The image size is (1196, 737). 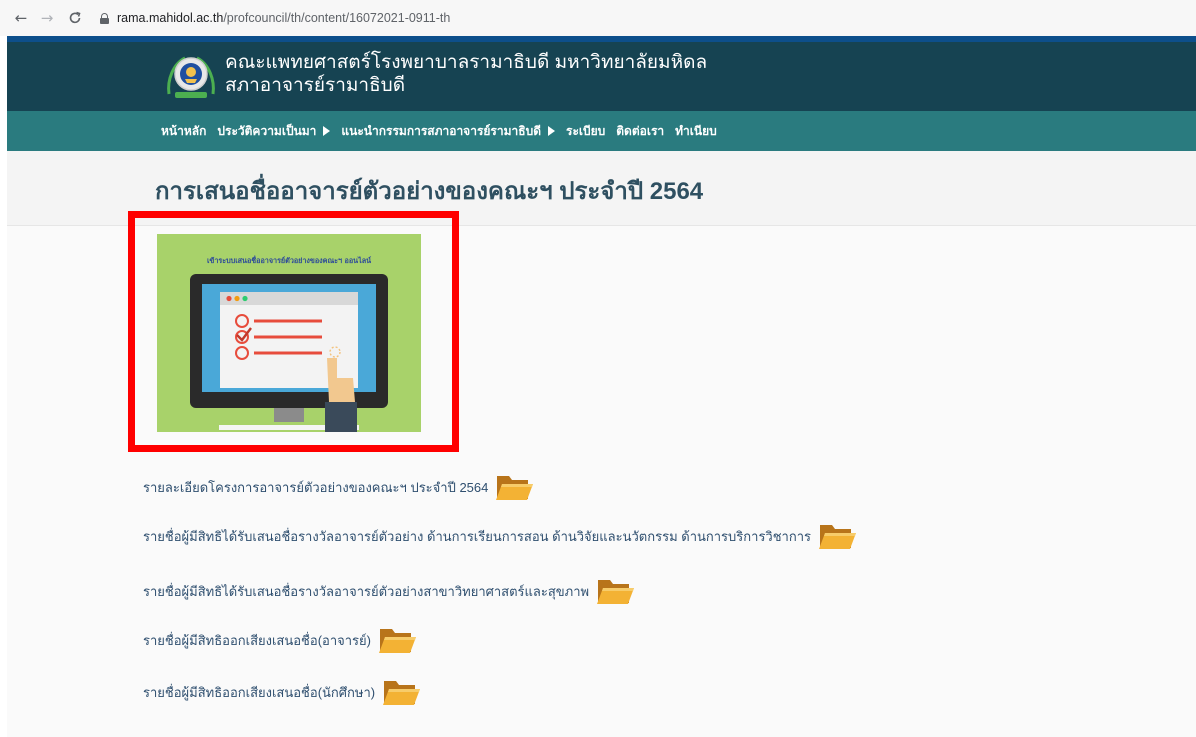 I want to click on nav-item-contact: ติดต่อเรา, so click(x=640, y=131).